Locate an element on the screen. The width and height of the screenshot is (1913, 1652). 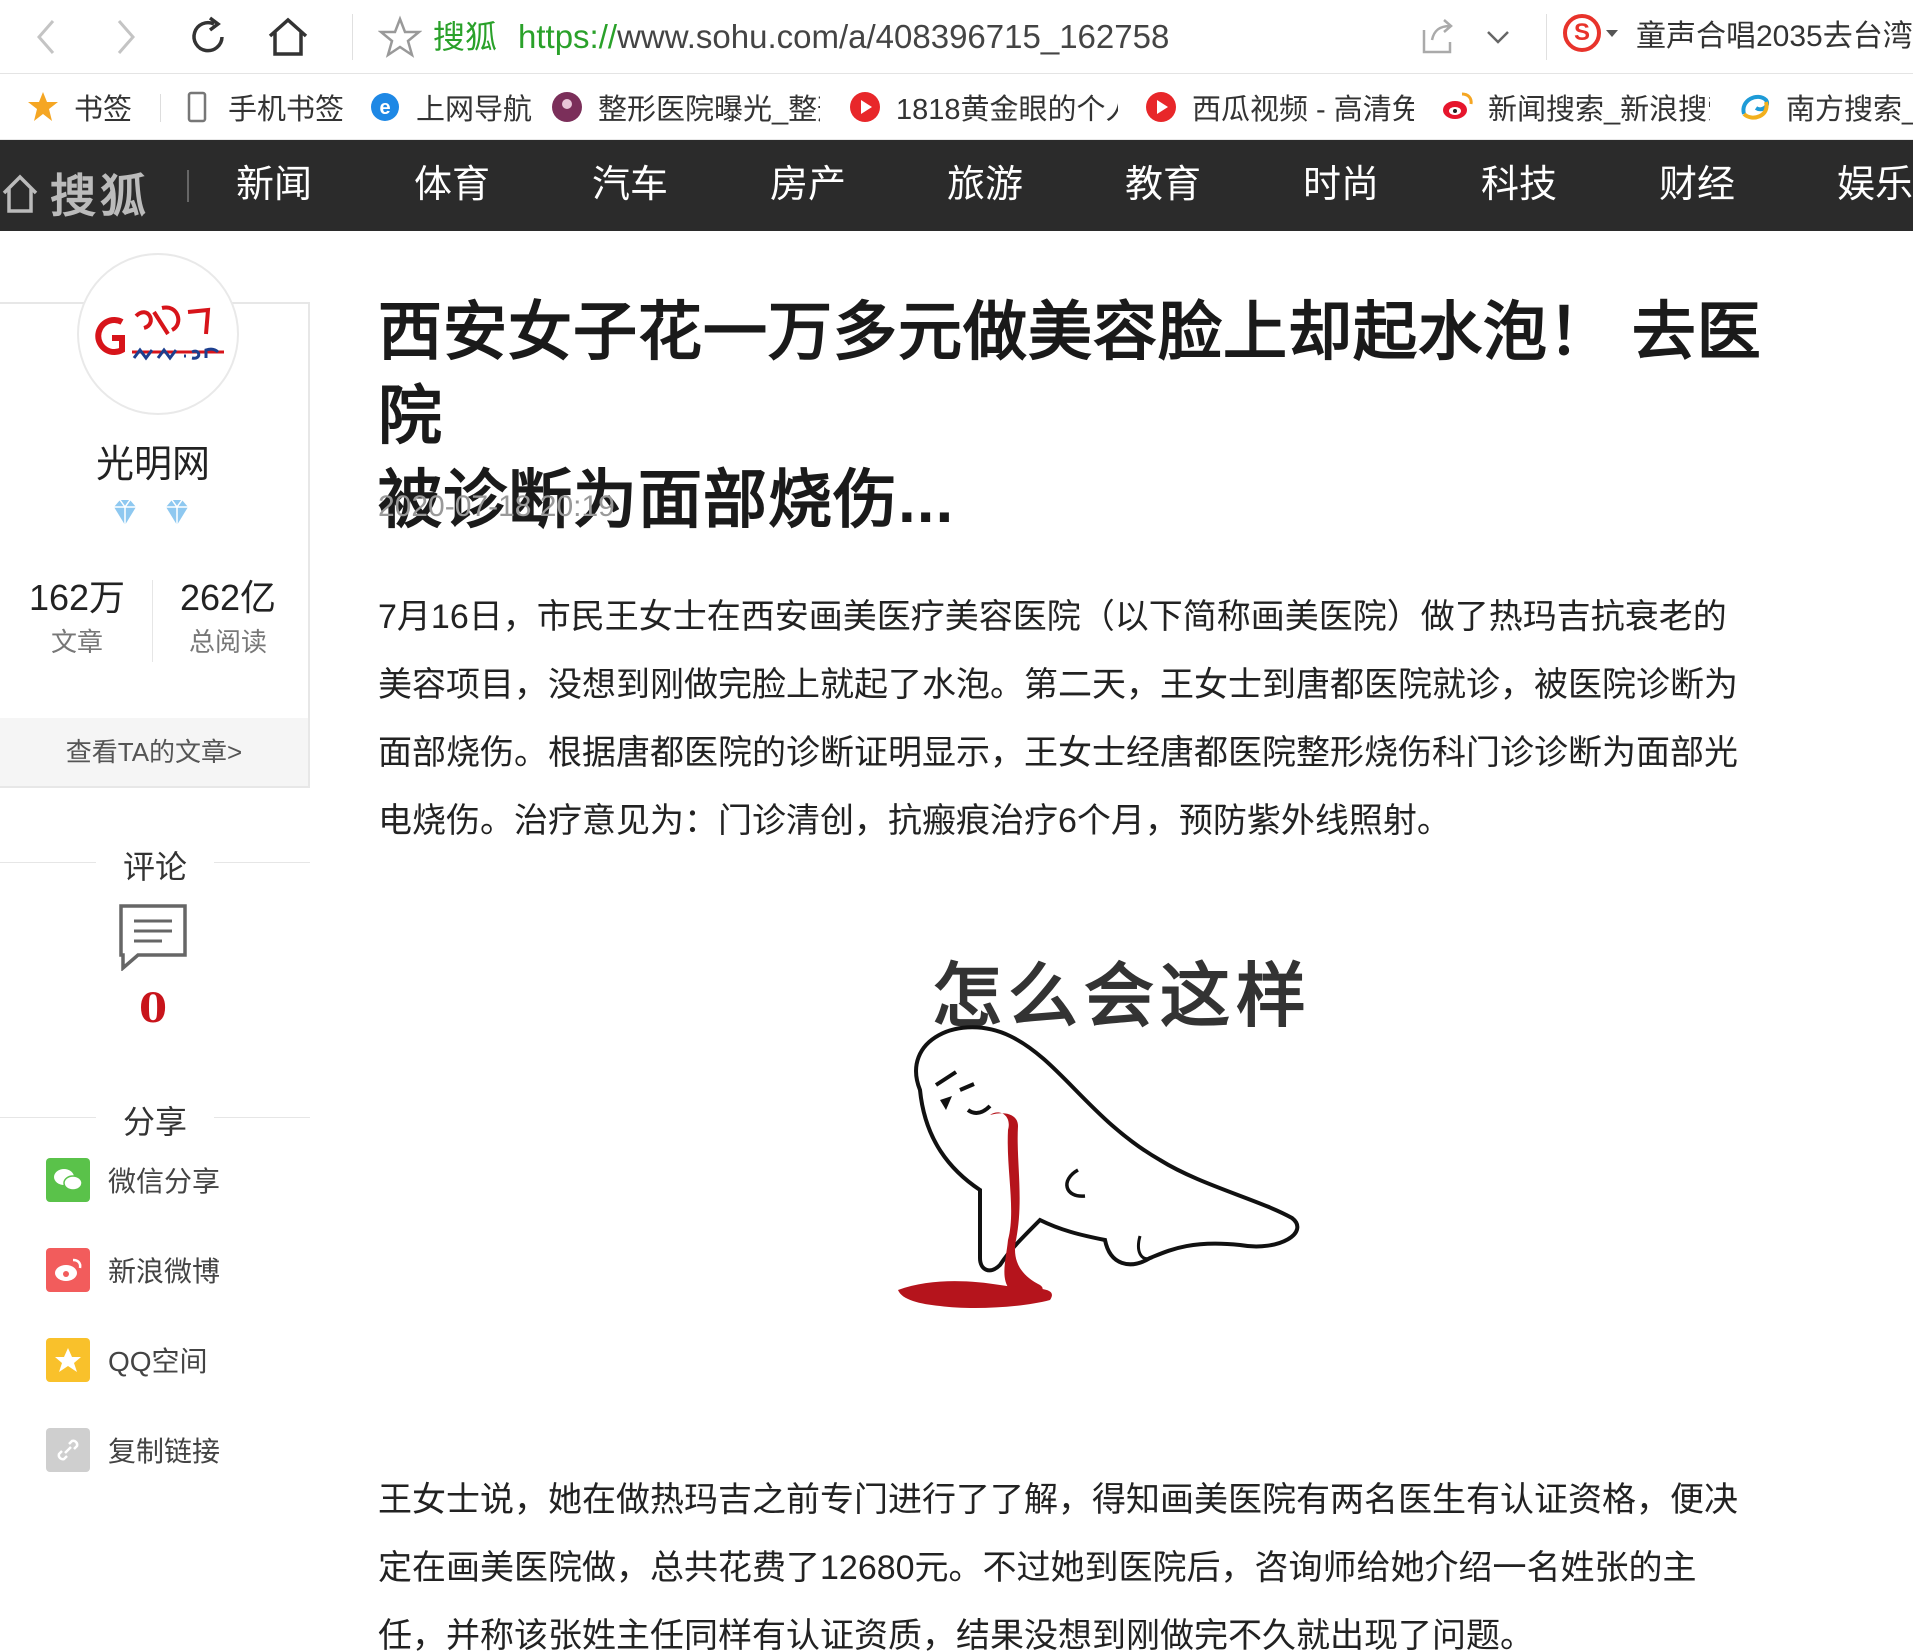
star-outline-icon is located at coordinates (400, 36).